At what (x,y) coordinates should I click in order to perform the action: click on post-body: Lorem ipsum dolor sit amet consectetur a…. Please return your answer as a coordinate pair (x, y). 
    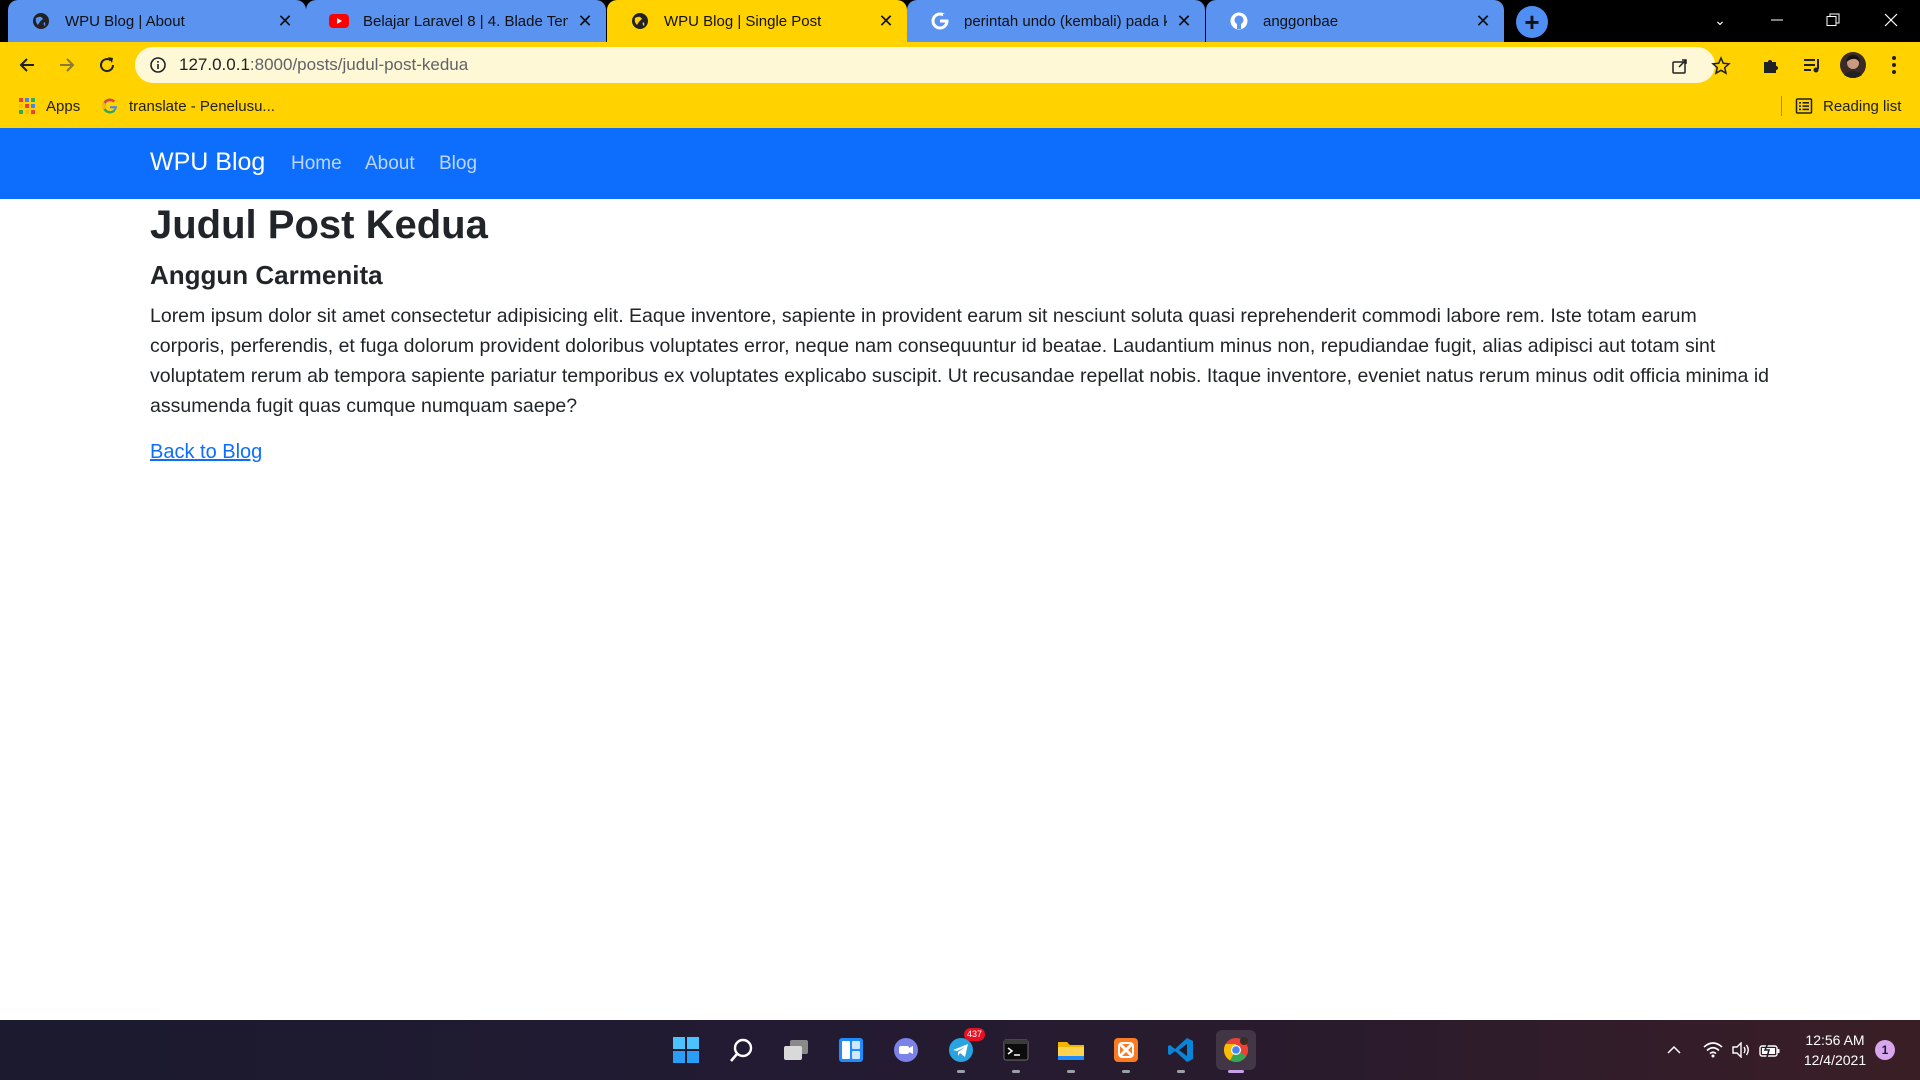
    Looking at the image, I should click on (959, 361).